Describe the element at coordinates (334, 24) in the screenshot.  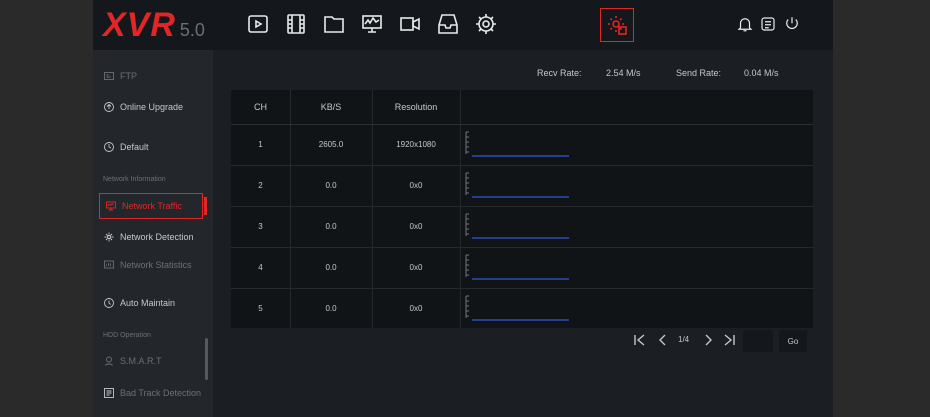
I see `folder-icon` at that location.